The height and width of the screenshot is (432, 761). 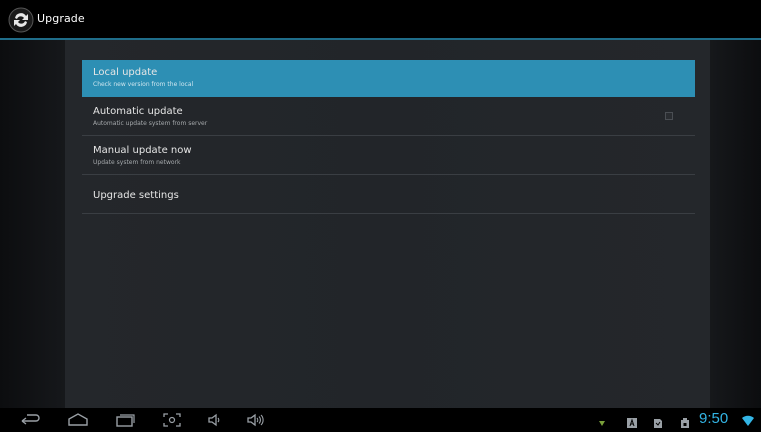 I want to click on pref-title: Automatic update, so click(x=138, y=111).